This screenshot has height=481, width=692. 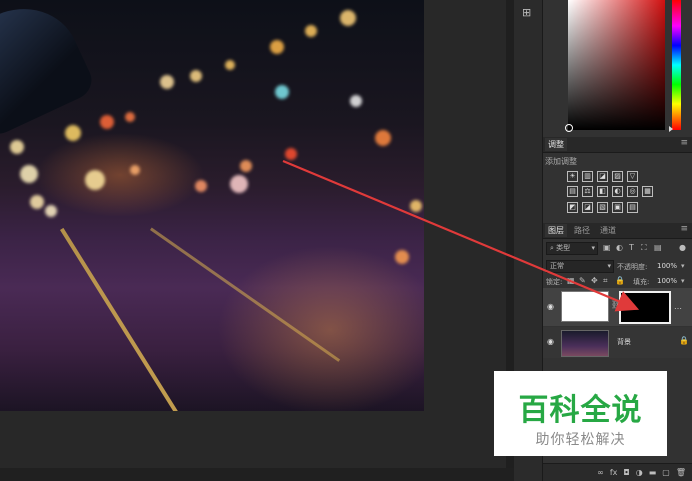 What do you see at coordinates (645, 307) in the screenshot?
I see `layer-mask-thumbnail` at bounding box center [645, 307].